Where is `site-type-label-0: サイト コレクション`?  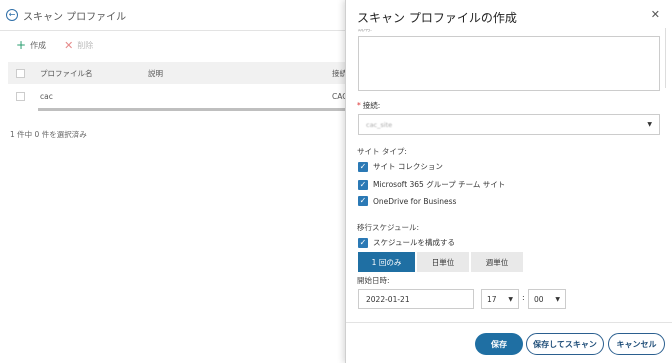
site-type-label-0: サイト コレクション is located at coordinates (408, 166).